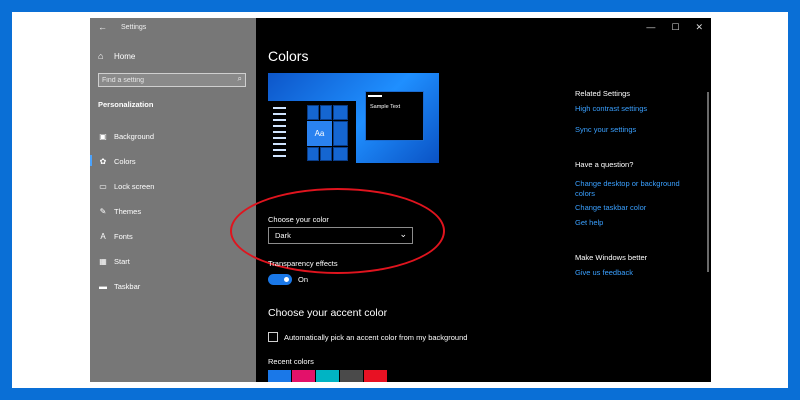 The width and height of the screenshot is (800, 400). Describe the element at coordinates (103, 236) in the screenshot. I see `fonts-icon: A` at that location.